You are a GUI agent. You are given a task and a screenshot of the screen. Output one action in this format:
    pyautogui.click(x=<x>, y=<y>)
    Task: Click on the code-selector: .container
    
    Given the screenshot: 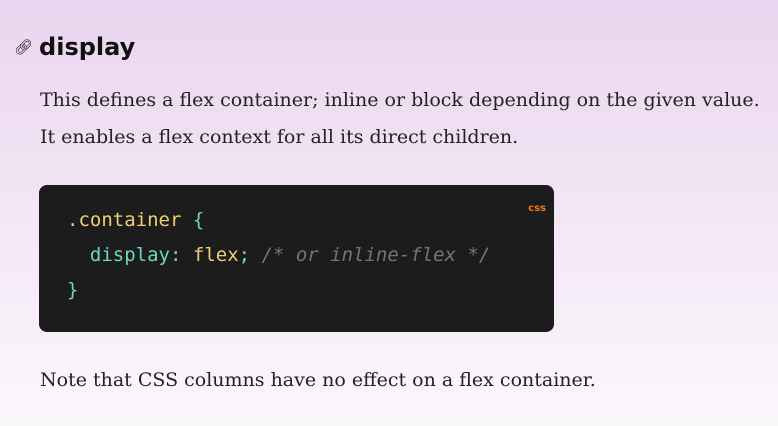 What is the action you would take?
    pyautogui.click(x=124, y=220)
    